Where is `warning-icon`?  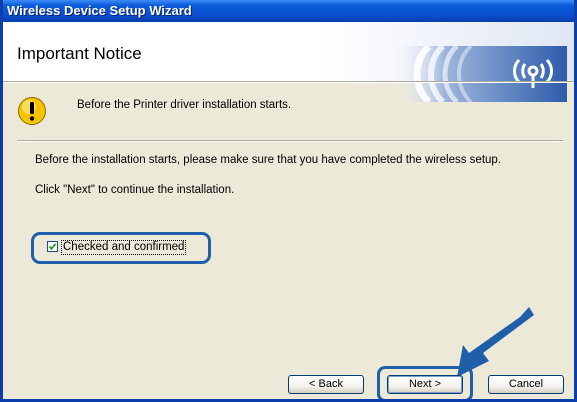 warning-icon is located at coordinates (32, 111).